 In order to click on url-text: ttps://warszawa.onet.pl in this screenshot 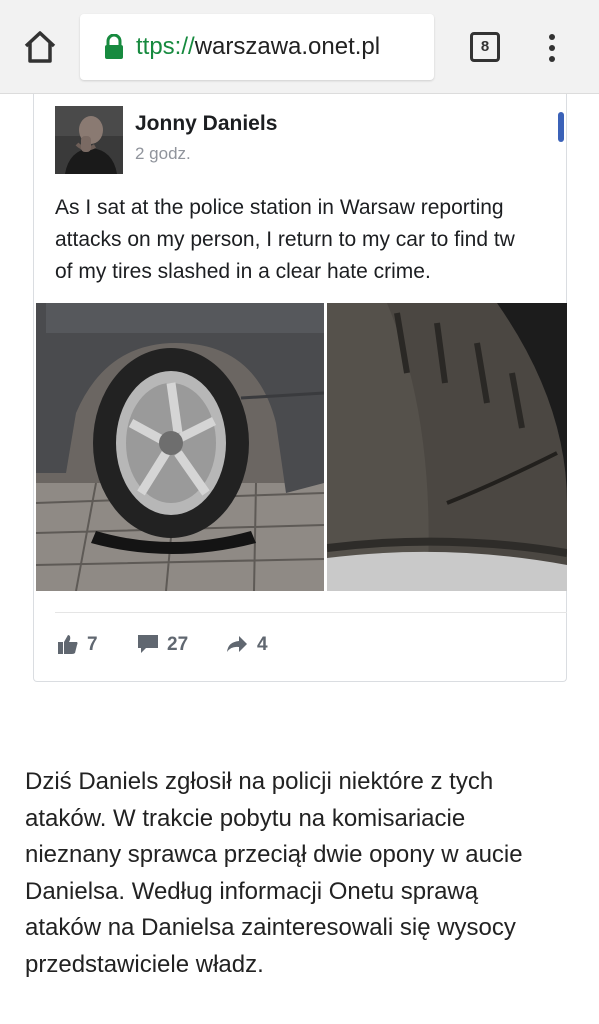, I will do `click(258, 47)`.